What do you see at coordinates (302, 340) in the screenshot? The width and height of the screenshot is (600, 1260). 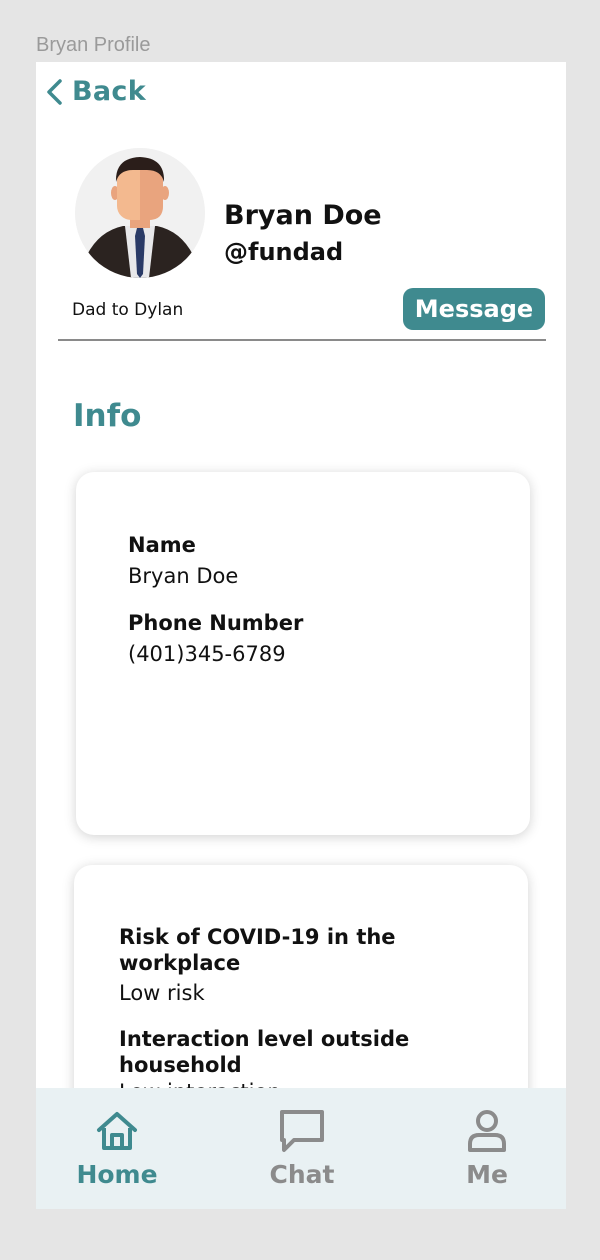 I see `divider` at bounding box center [302, 340].